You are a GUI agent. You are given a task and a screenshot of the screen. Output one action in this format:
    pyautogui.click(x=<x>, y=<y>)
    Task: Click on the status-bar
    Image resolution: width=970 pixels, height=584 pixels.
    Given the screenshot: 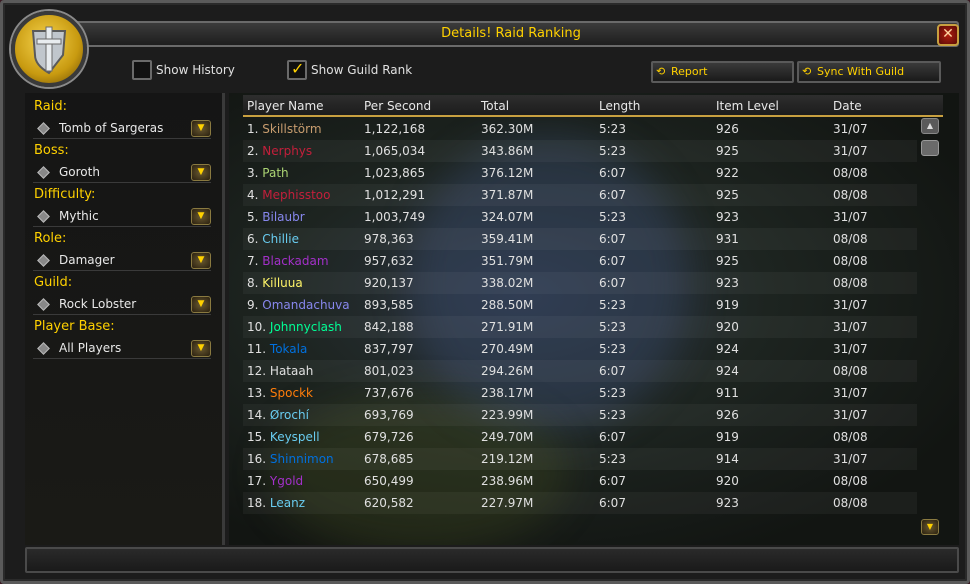 What is the action you would take?
    pyautogui.click(x=492, y=560)
    